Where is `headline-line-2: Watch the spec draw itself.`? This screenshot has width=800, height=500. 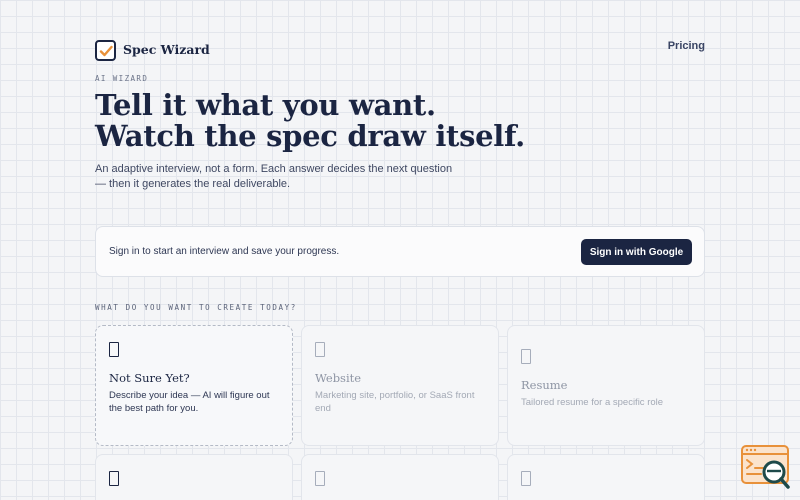 headline-line-2: Watch the spec draw itself. is located at coordinates (310, 136).